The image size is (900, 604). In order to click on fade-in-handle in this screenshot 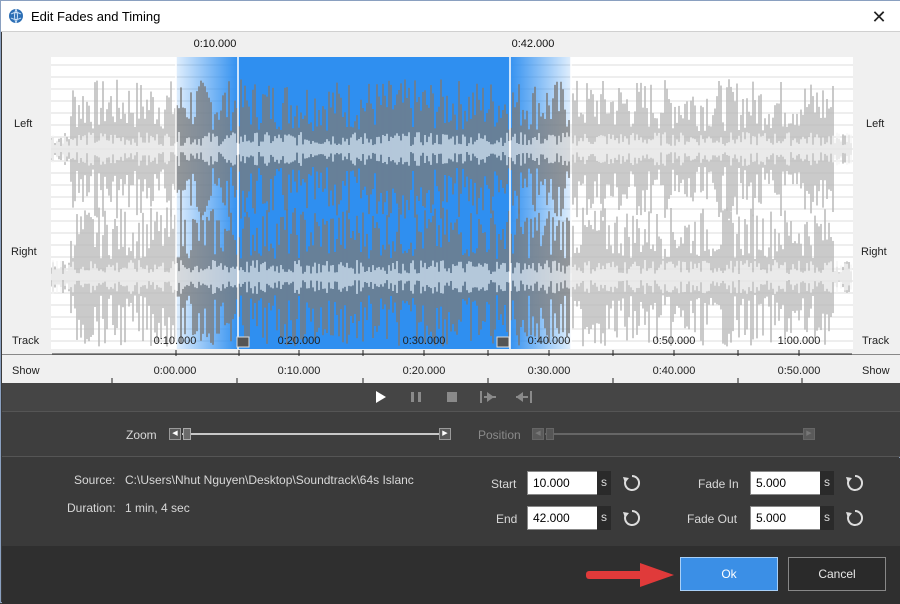, I will do `click(243, 342)`.